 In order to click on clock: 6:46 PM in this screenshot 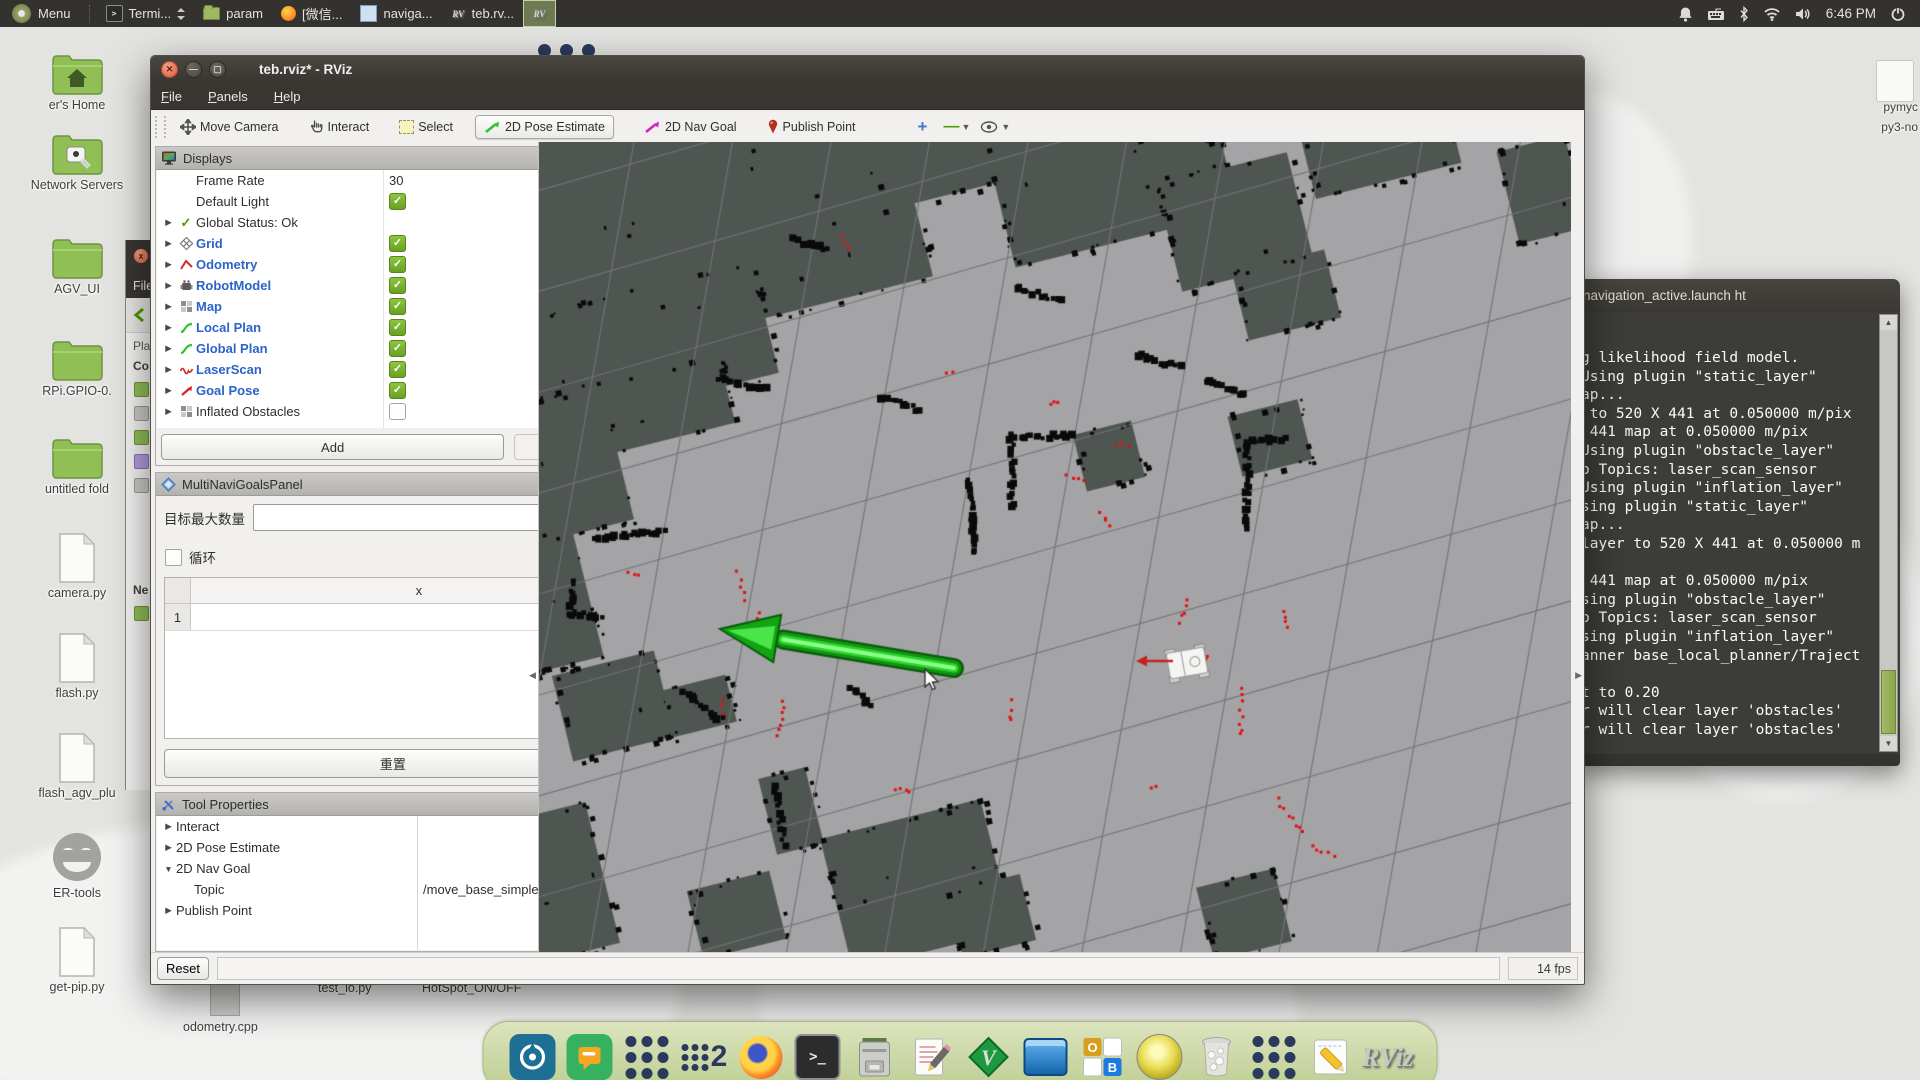, I will do `click(1851, 13)`.